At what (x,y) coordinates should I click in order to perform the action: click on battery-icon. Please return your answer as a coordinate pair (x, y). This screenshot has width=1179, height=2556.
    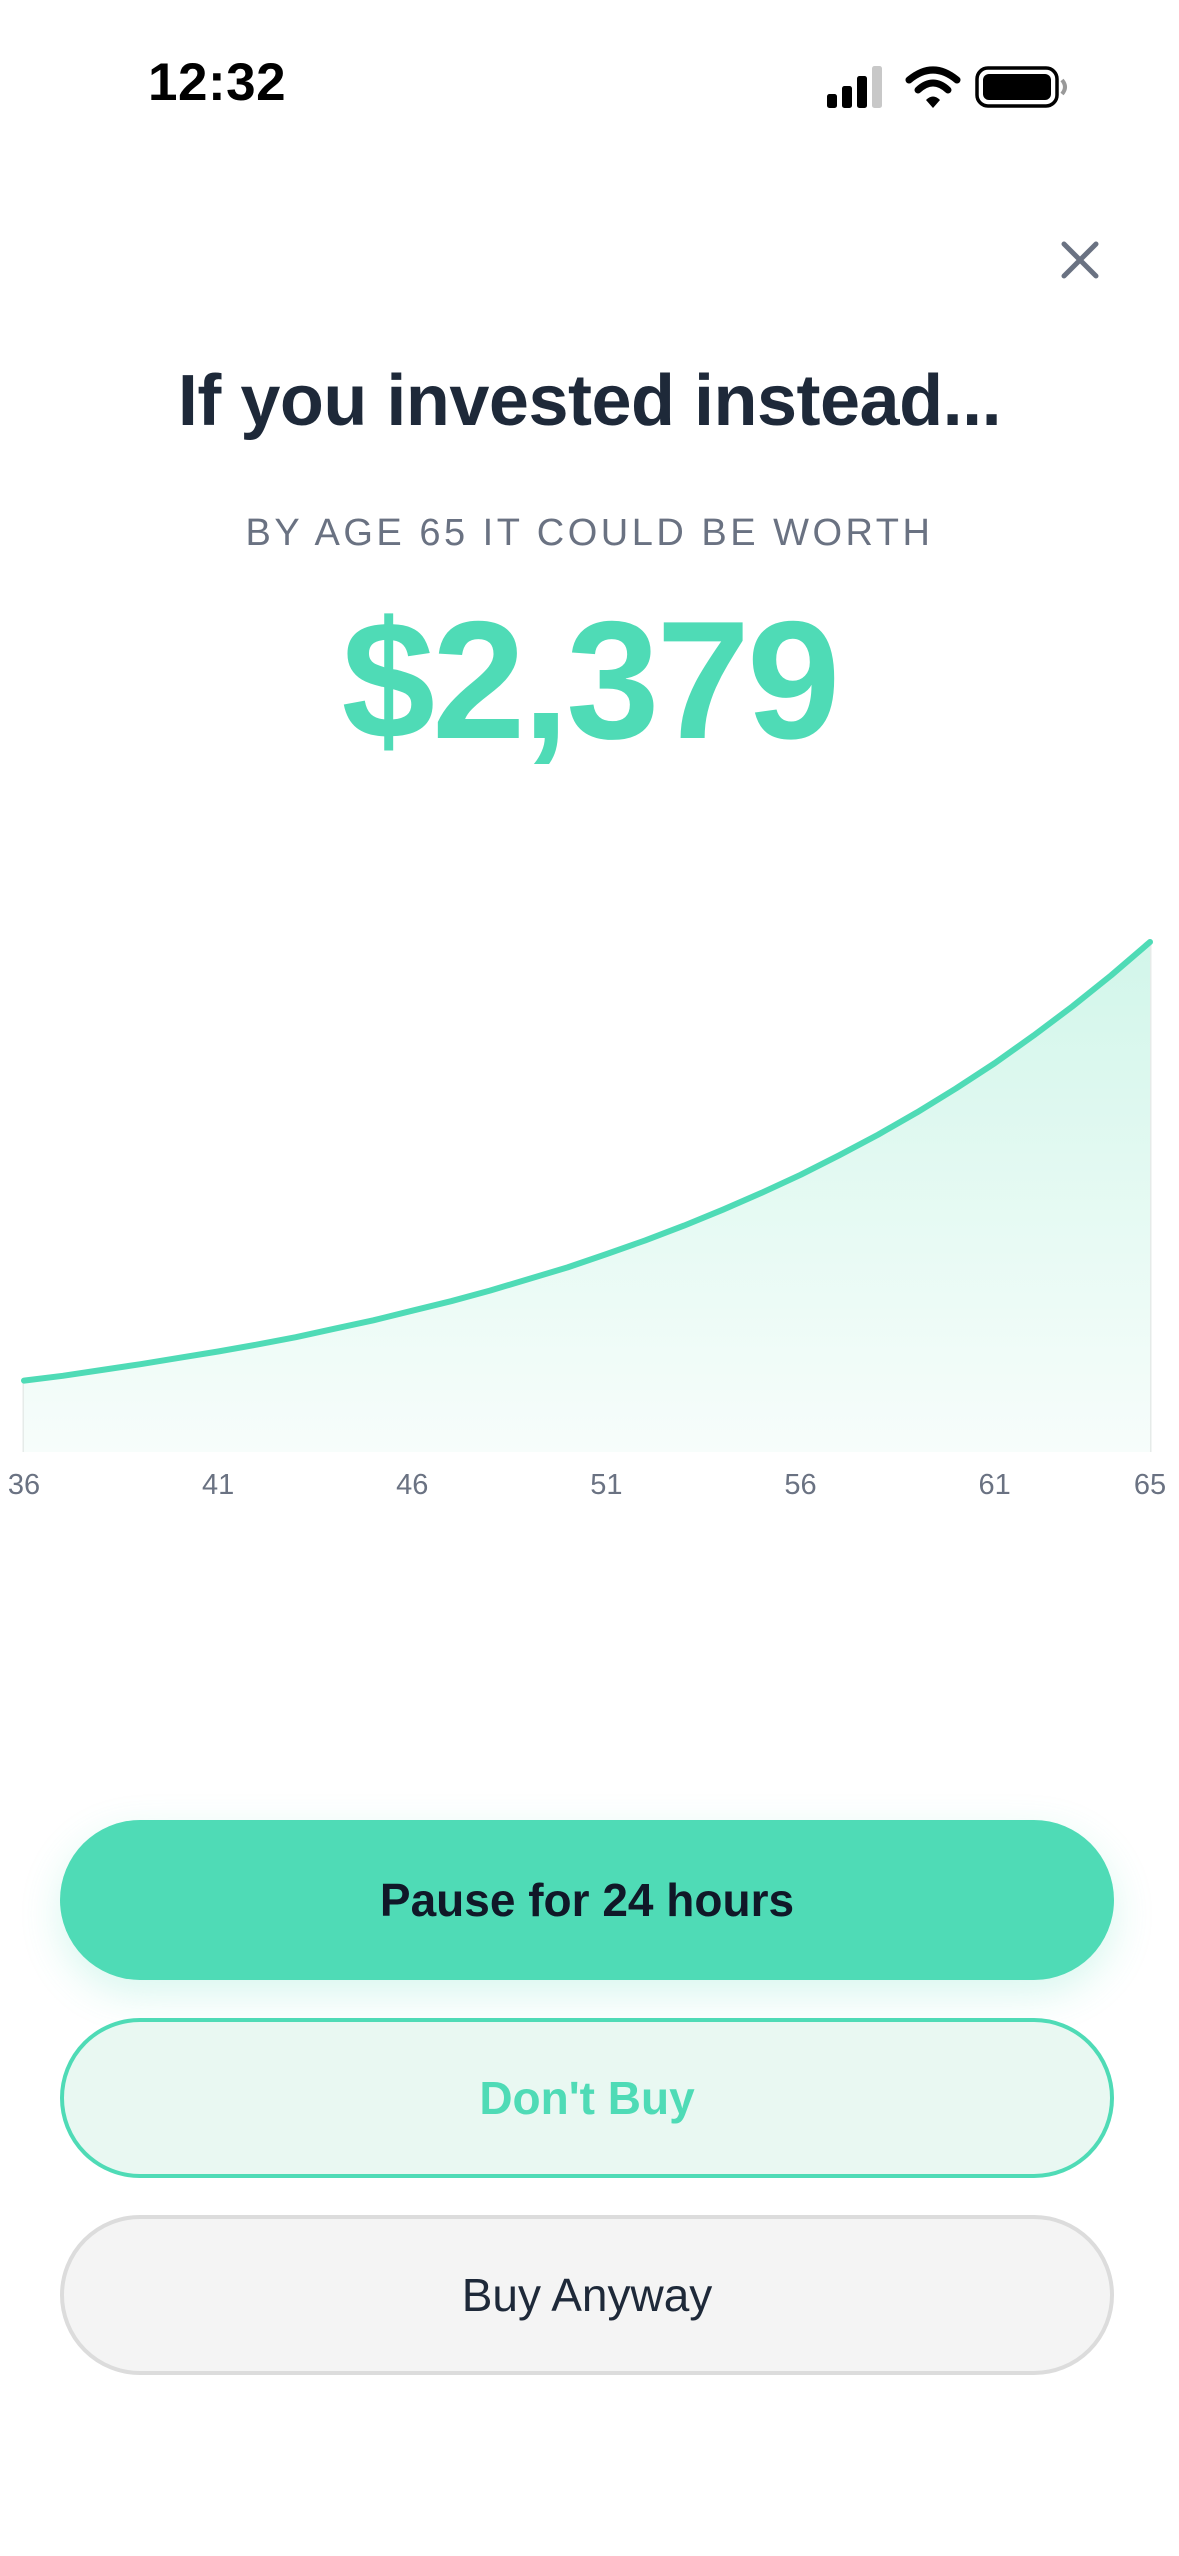
    Looking at the image, I should click on (1021, 87).